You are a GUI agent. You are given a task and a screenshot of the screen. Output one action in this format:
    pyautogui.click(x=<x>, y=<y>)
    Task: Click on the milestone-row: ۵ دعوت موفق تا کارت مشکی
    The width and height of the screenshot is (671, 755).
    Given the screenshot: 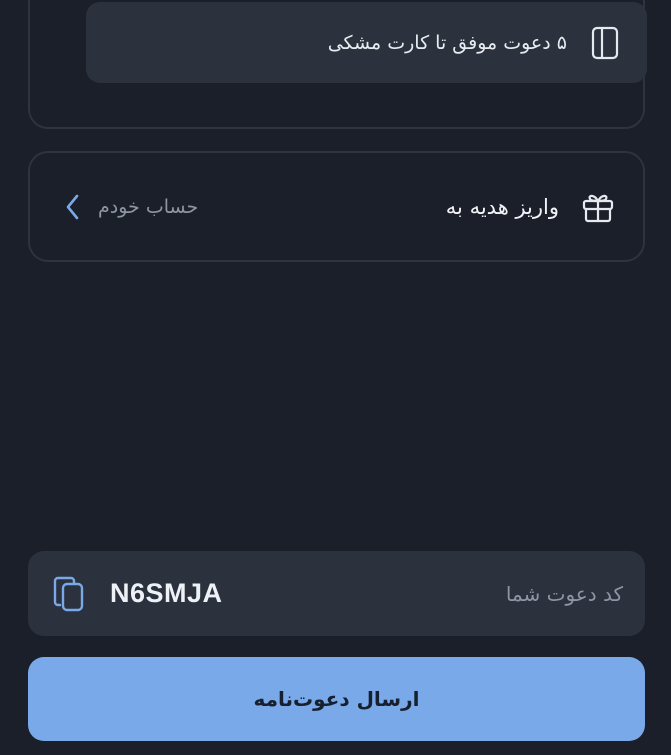 What is the action you would take?
    pyautogui.click(x=366, y=42)
    